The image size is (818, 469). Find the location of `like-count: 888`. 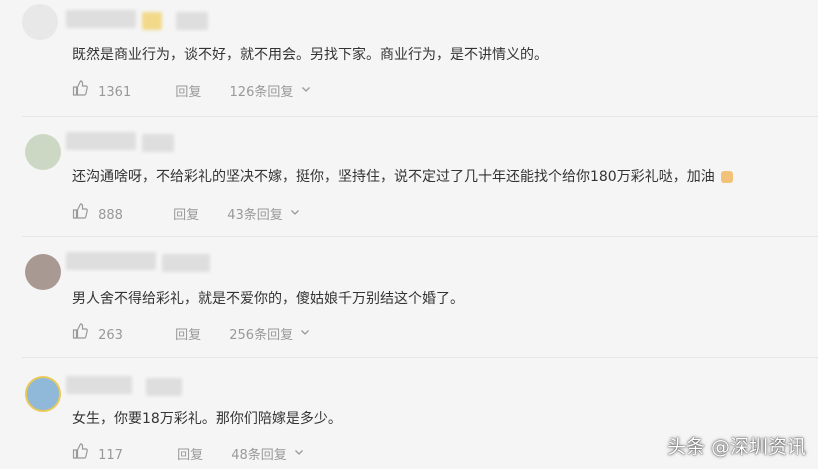

like-count: 888 is located at coordinates (110, 215).